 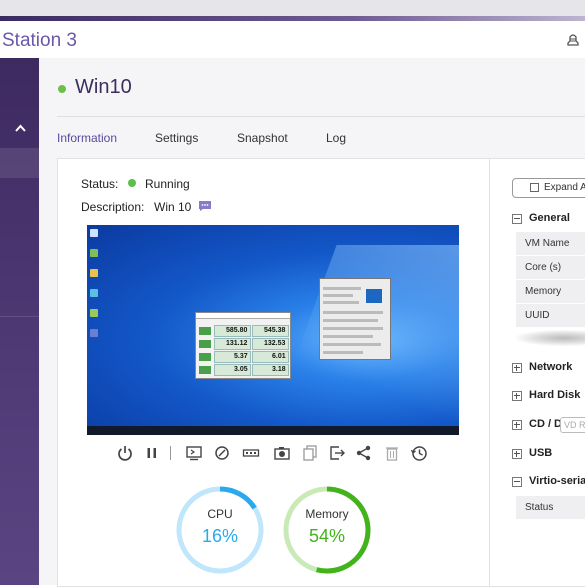 I want to click on tab-information: Information, so click(x=87, y=138).